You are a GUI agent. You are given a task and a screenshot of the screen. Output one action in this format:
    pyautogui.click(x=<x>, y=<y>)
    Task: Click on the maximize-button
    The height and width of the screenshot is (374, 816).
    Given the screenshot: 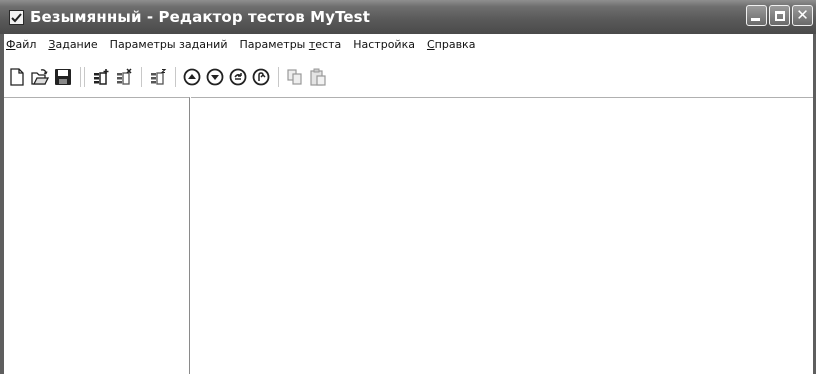 What is the action you would take?
    pyautogui.click(x=779, y=15)
    